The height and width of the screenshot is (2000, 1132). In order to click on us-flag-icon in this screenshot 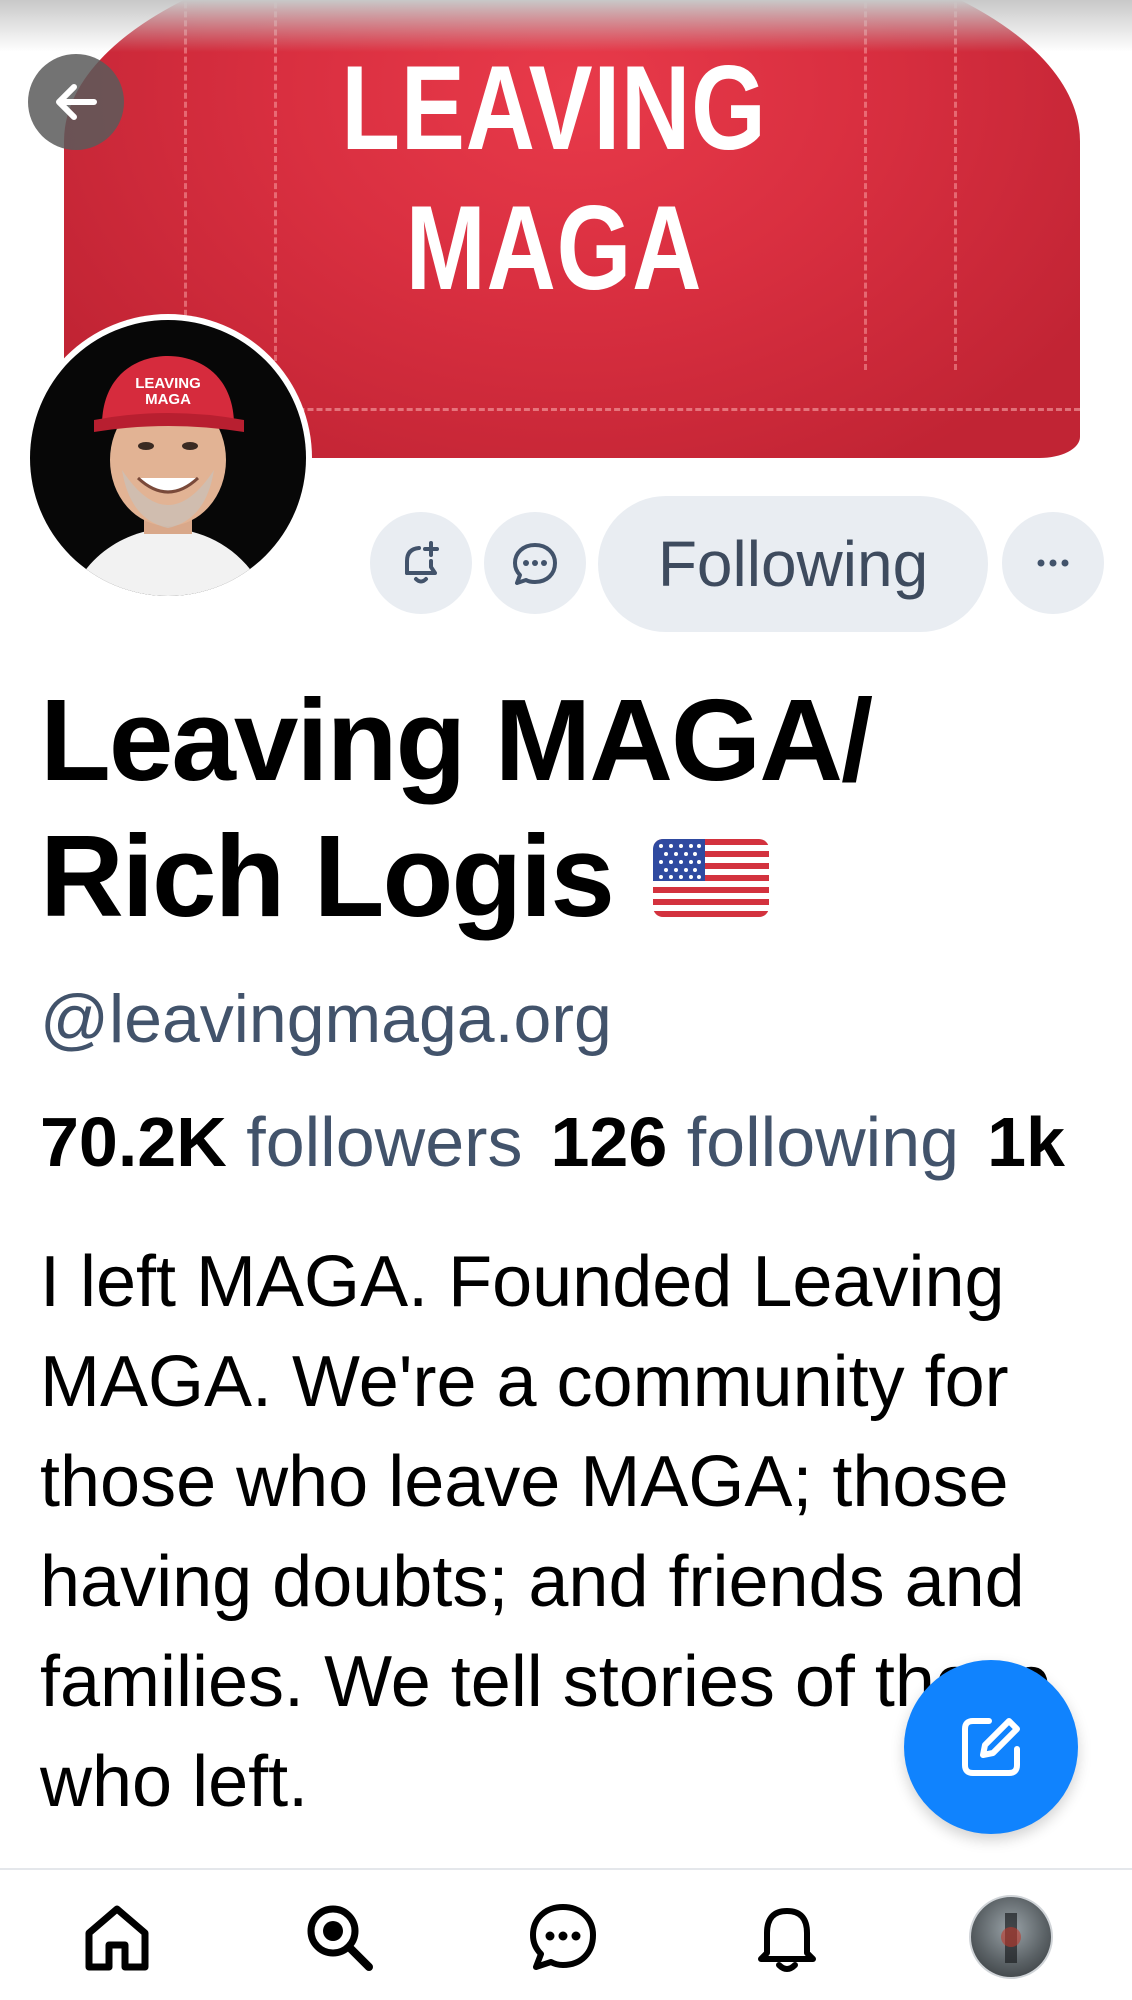, I will do `click(710, 877)`.